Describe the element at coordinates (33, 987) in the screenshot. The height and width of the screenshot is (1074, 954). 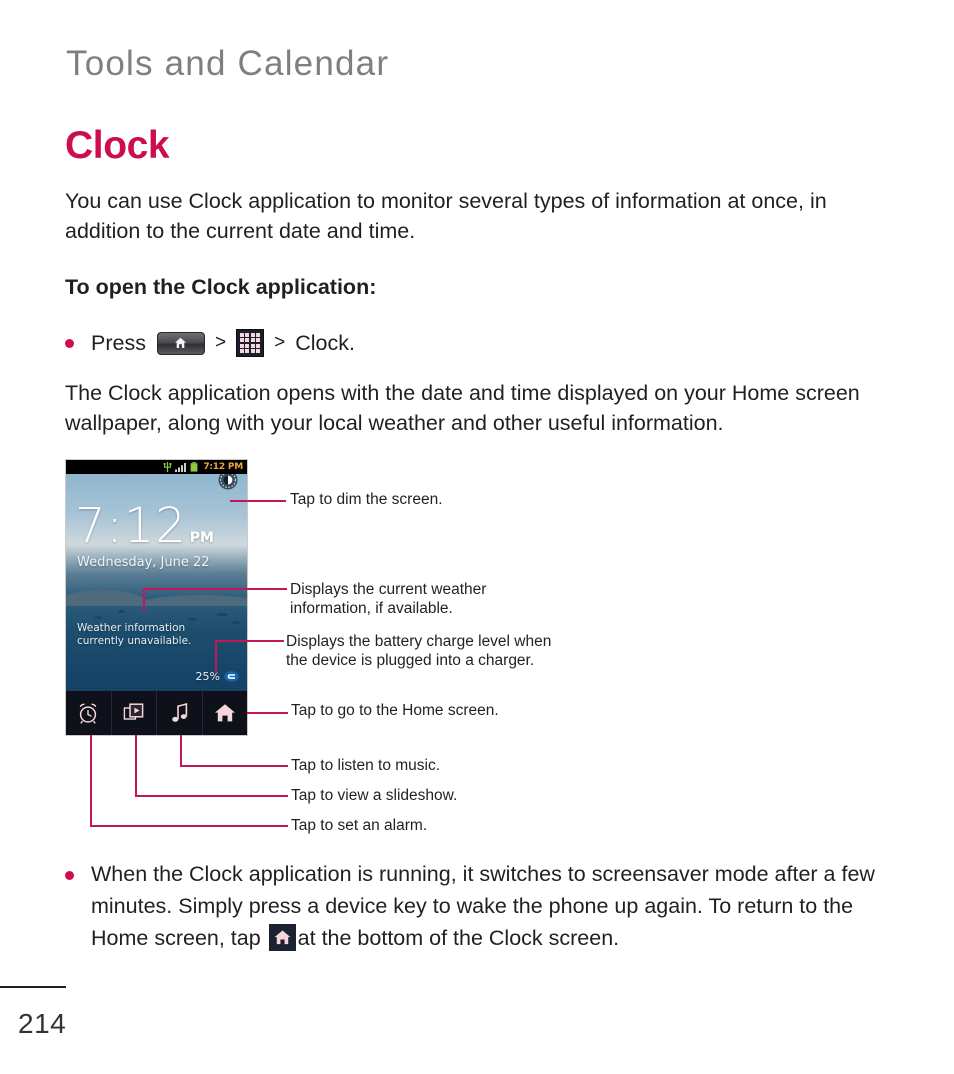
I see `footer-divider` at that location.